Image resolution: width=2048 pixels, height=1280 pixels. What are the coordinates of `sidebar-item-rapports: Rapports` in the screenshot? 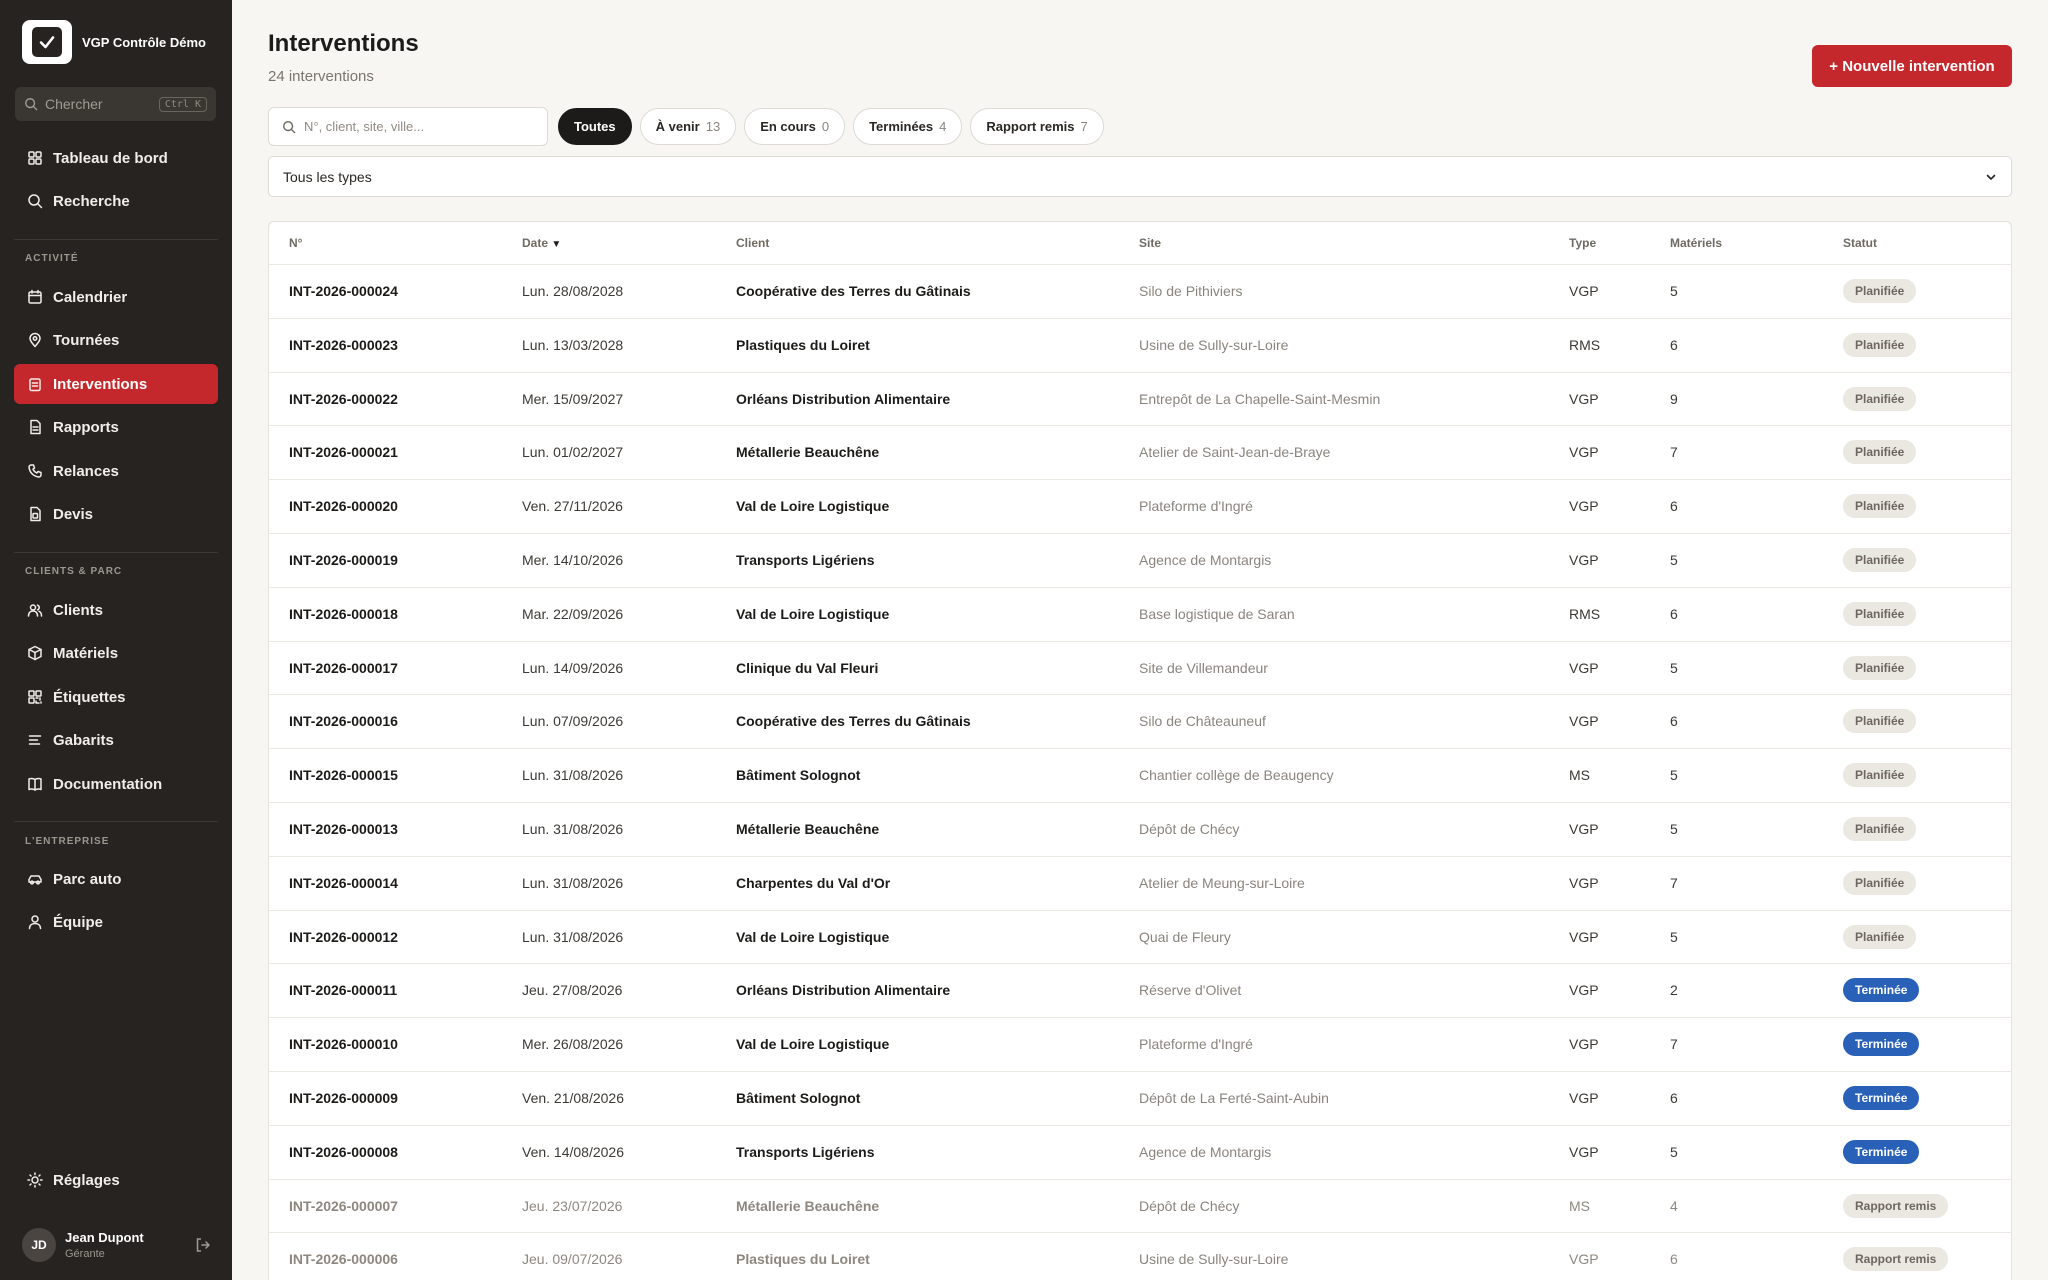 It's located at (116, 427).